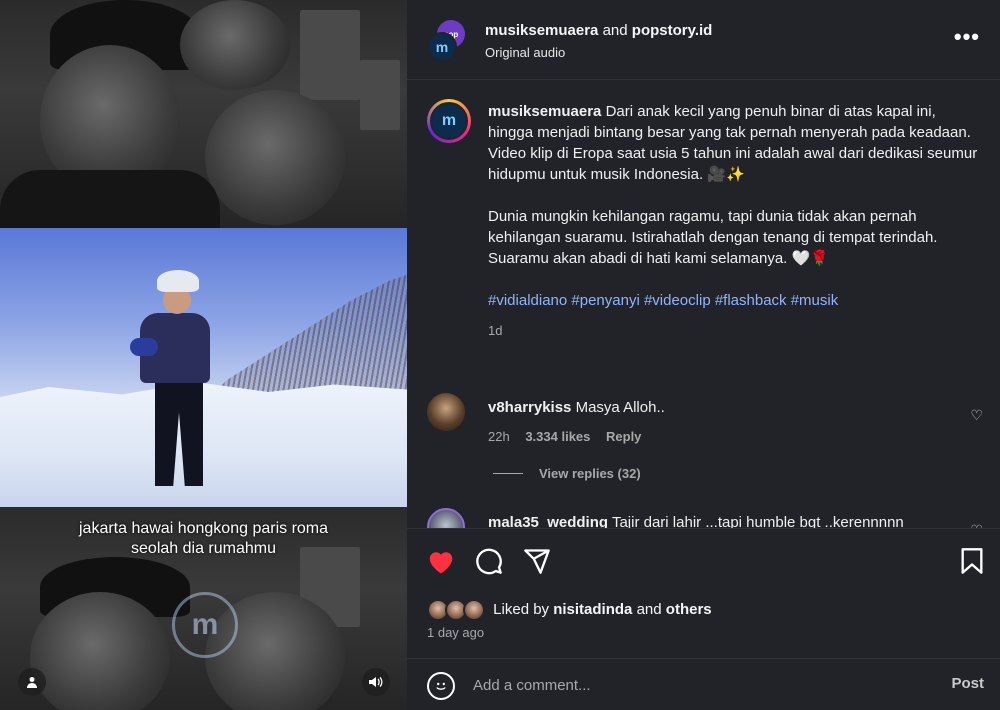 This screenshot has width=1000, height=710. I want to click on liked-by-others: others, so click(689, 609).